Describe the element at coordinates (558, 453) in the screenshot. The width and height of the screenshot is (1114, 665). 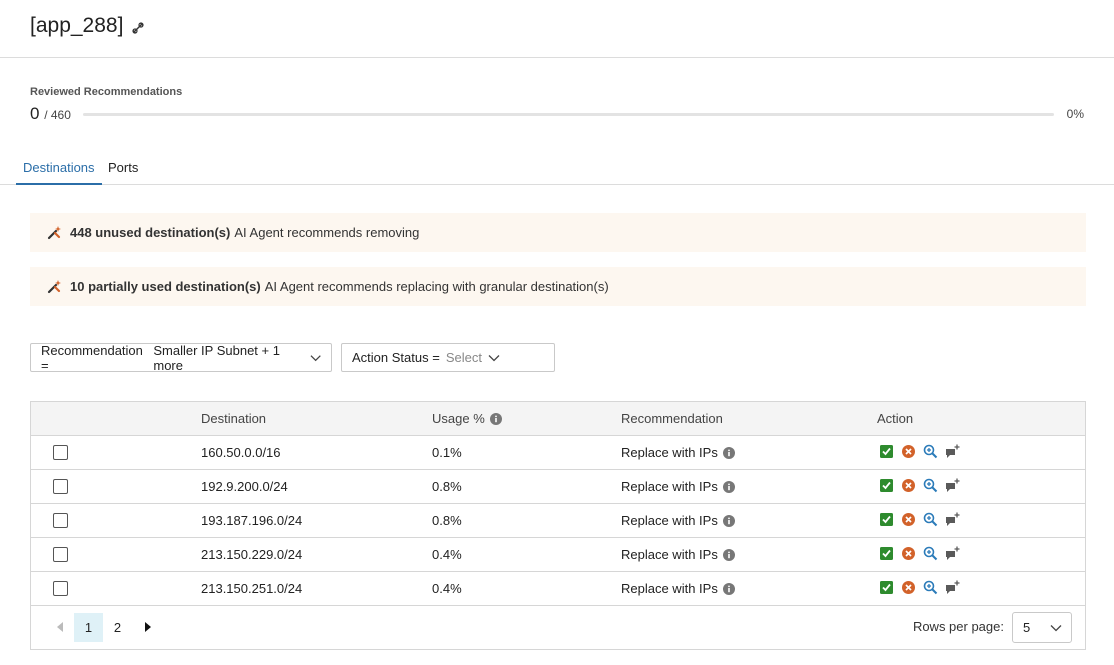
I see `table-row: 160.50.0.0/16 0.1% Replace with IPs` at that location.